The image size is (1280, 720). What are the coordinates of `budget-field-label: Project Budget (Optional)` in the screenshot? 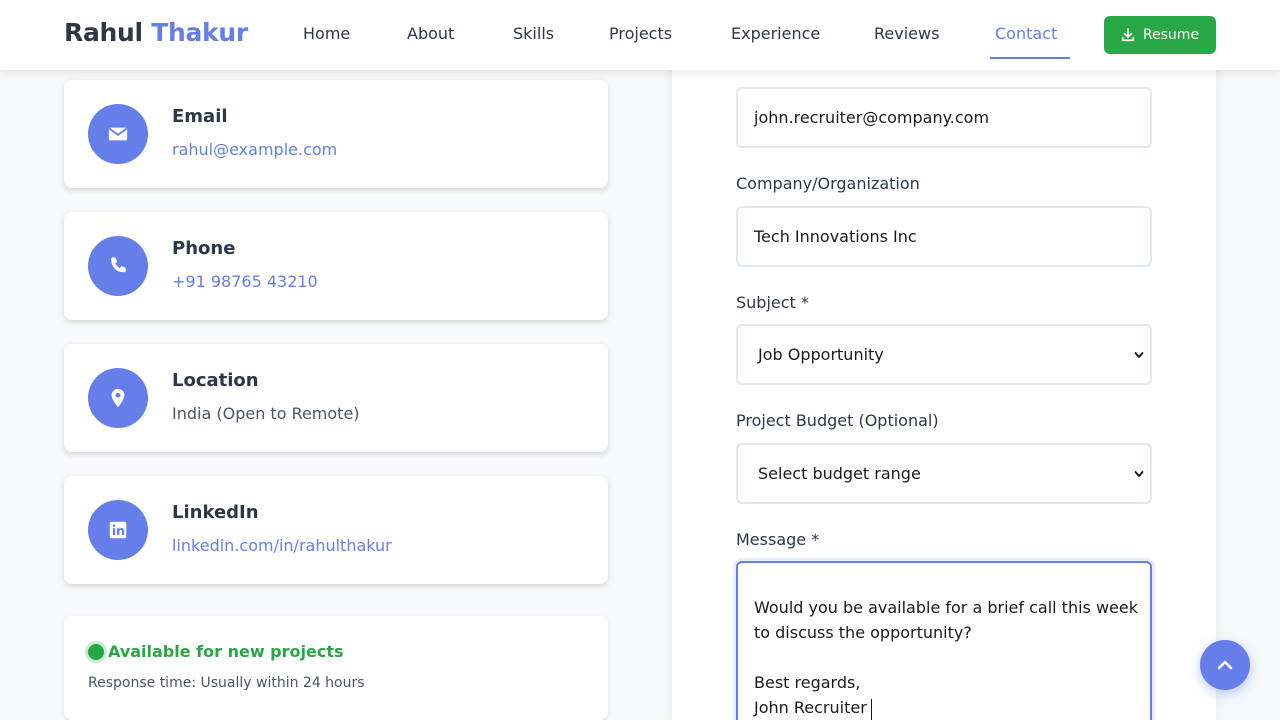 It's located at (837, 420).